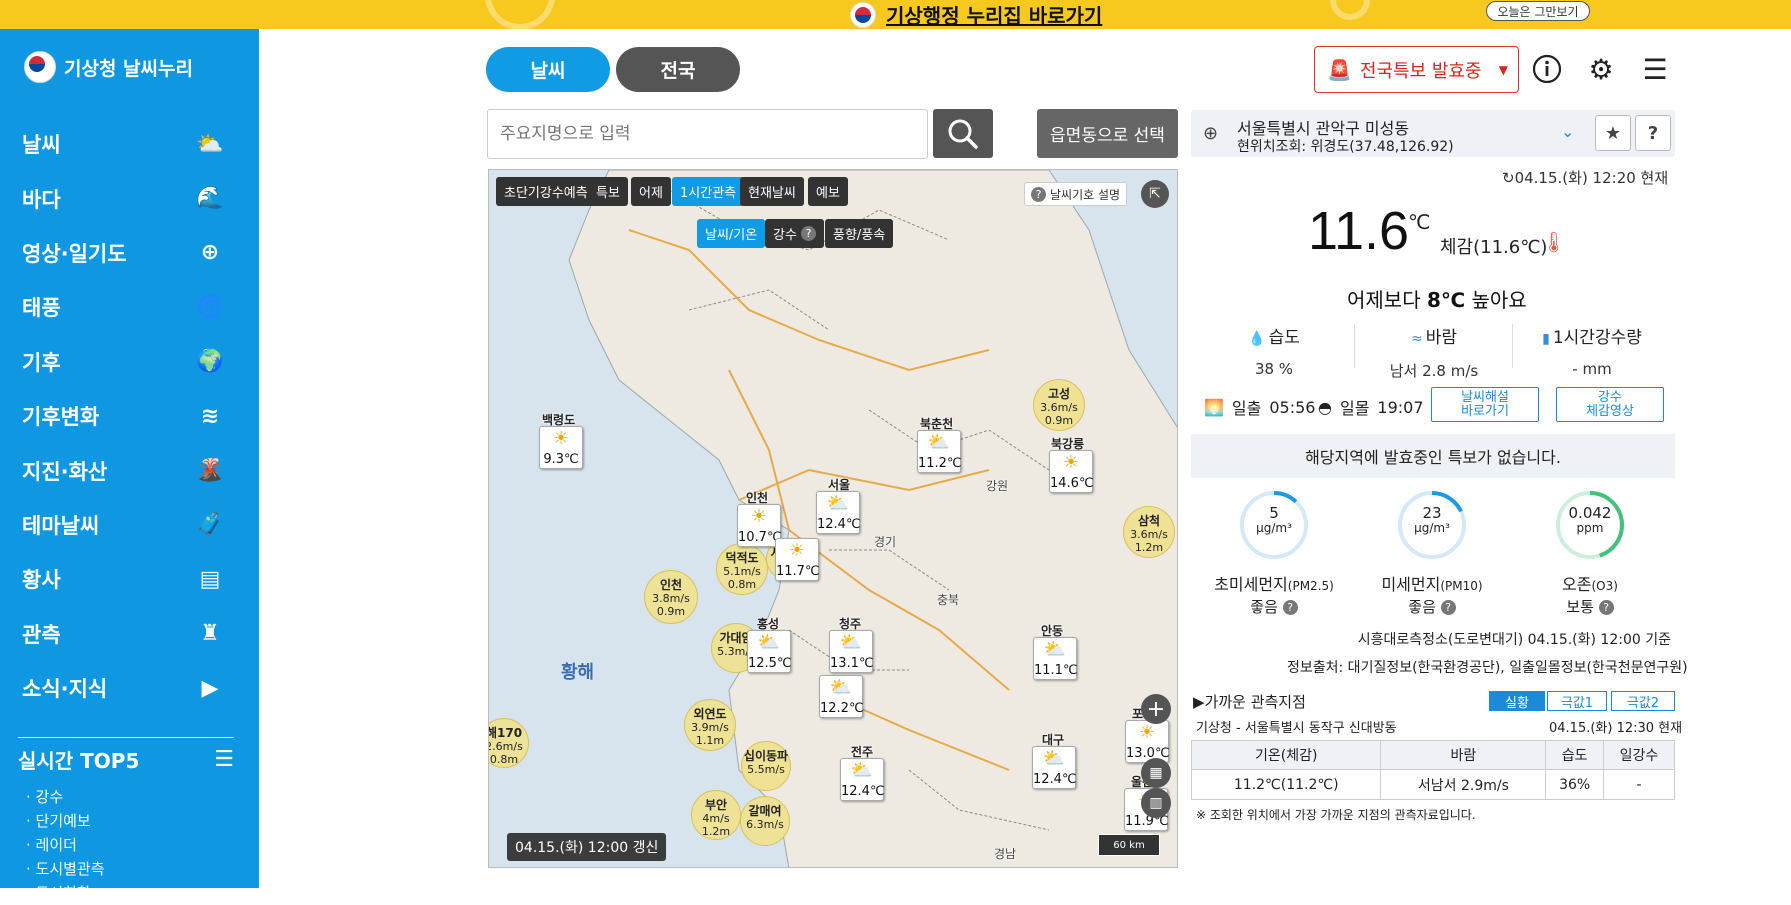  What do you see at coordinates (772, 191) in the screenshot?
I see `chip-current: 현재날씨` at bounding box center [772, 191].